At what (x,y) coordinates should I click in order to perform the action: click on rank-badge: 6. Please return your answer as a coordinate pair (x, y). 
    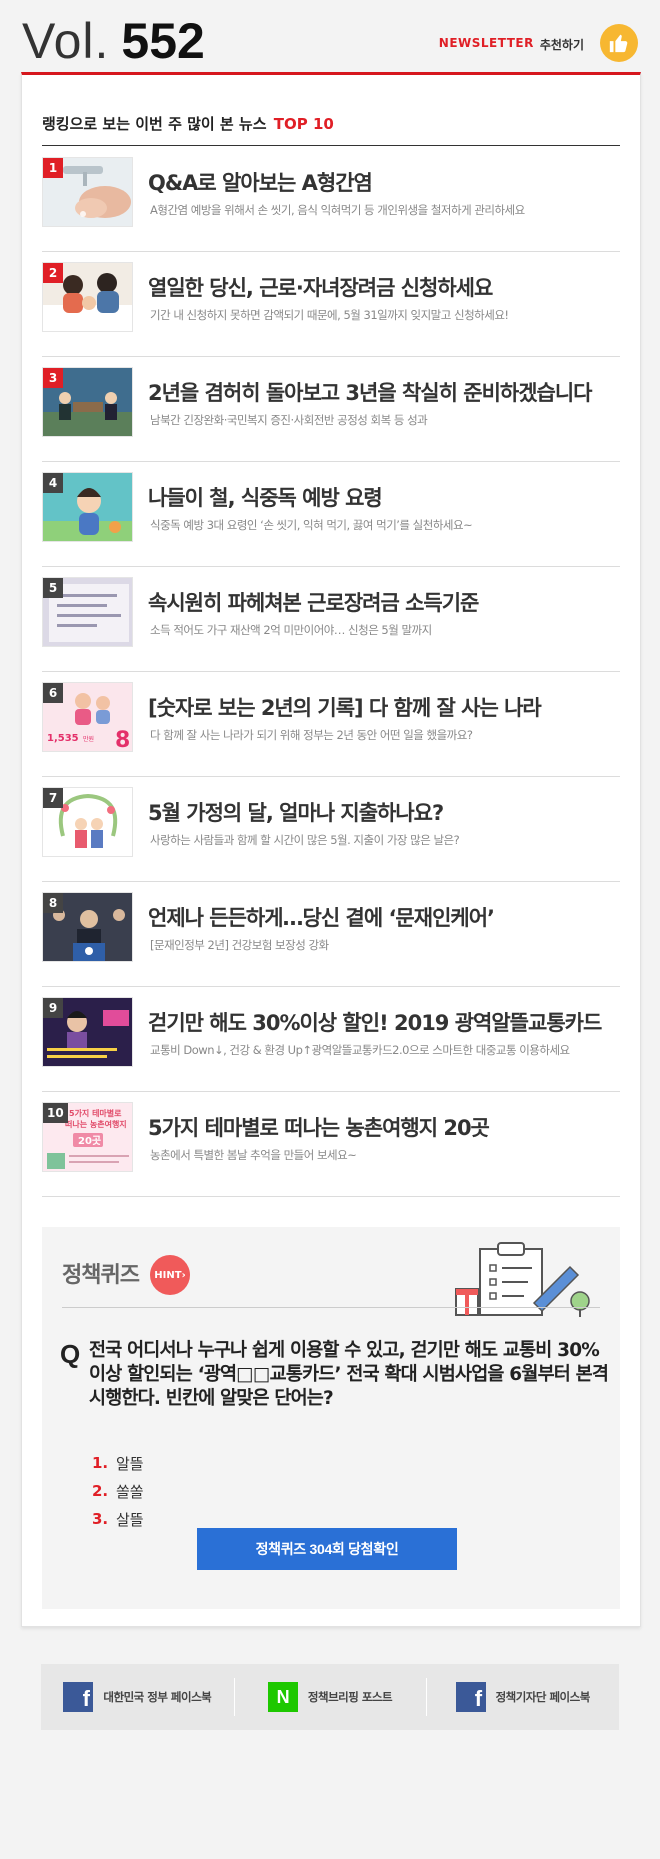
    Looking at the image, I should click on (53, 693).